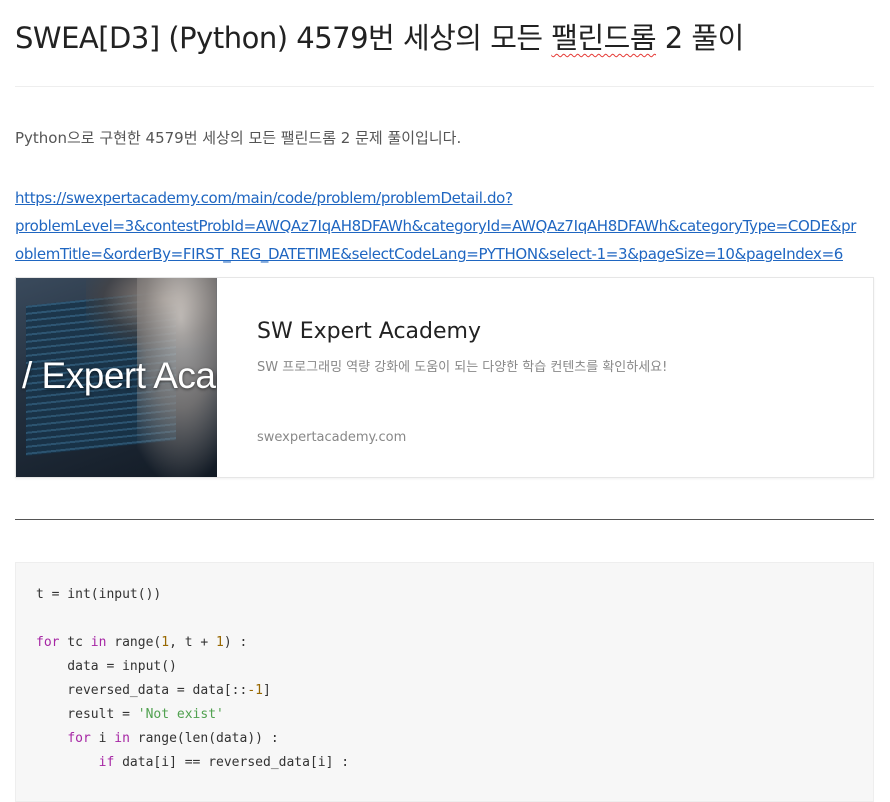 This screenshot has height=802, width=890. Describe the element at coordinates (235, 642) in the screenshot. I see `code-text: ) :` at that location.